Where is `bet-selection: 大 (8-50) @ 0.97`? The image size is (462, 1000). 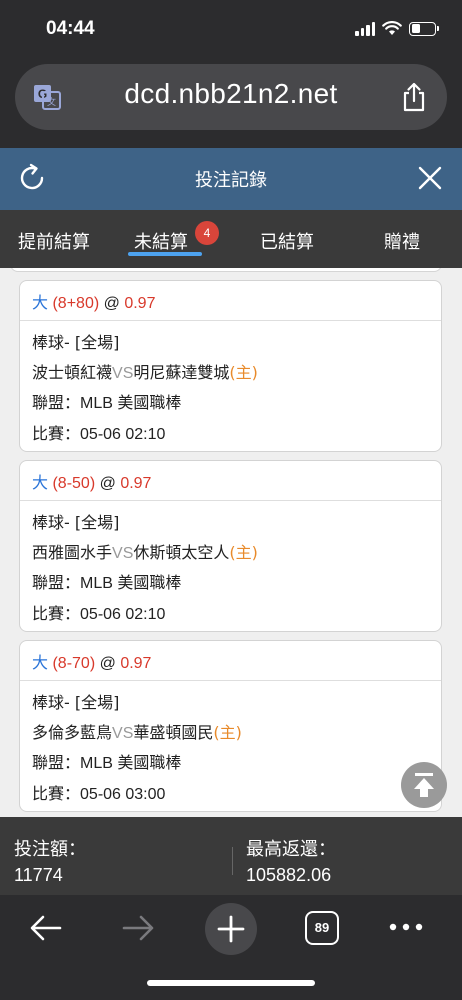
bet-selection: 大 (8-50) @ 0.97 is located at coordinates (230, 481).